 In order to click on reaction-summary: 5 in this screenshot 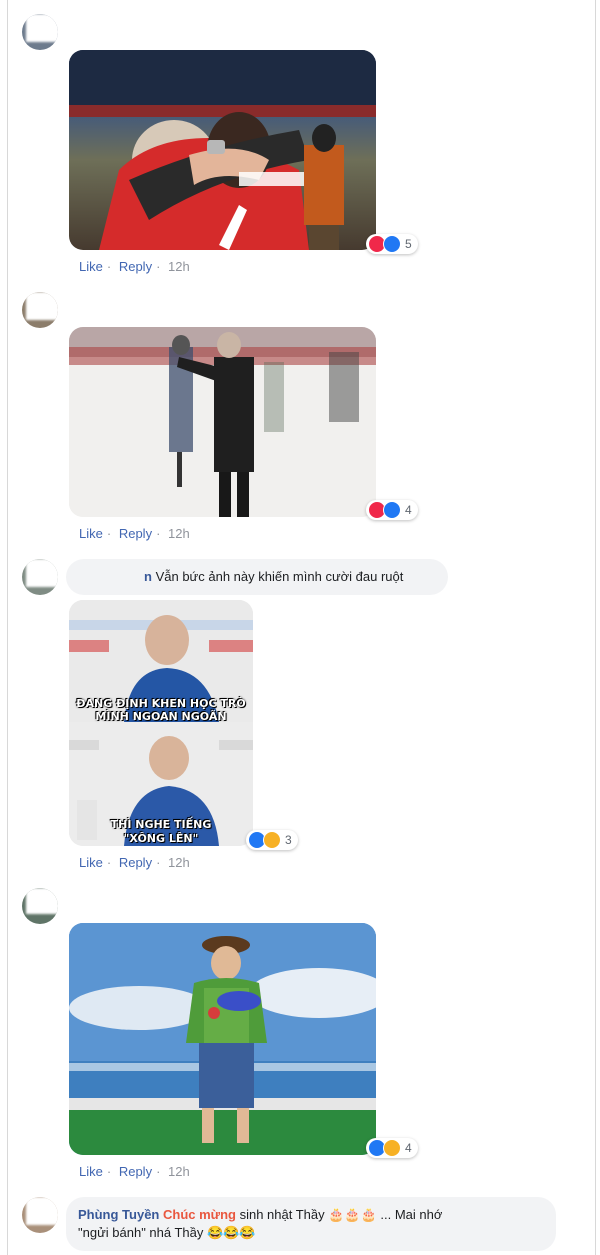, I will do `click(392, 244)`.